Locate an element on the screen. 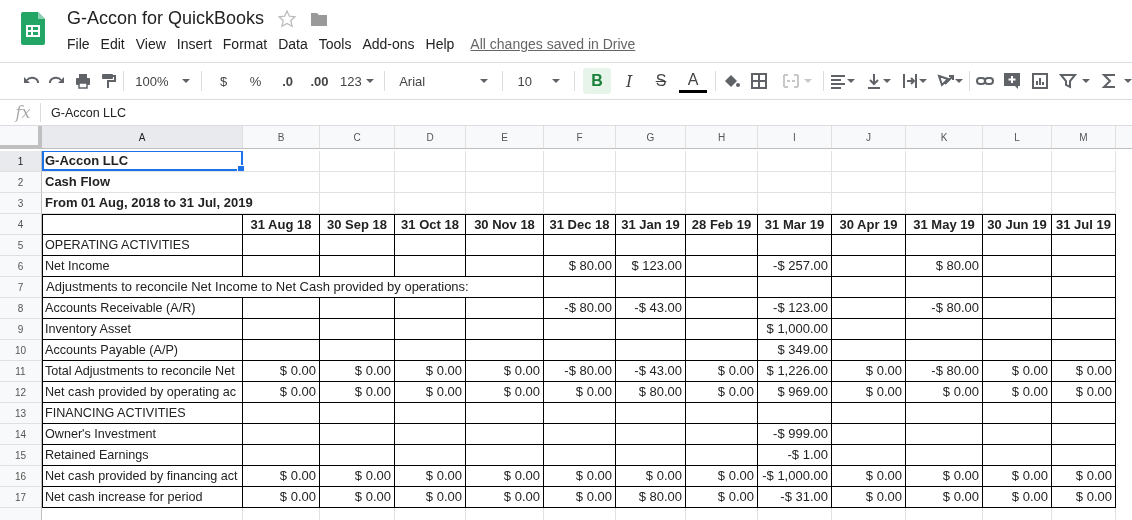  table-cell: Total Adjustments to reconcile Net is located at coordinates (142, 371).